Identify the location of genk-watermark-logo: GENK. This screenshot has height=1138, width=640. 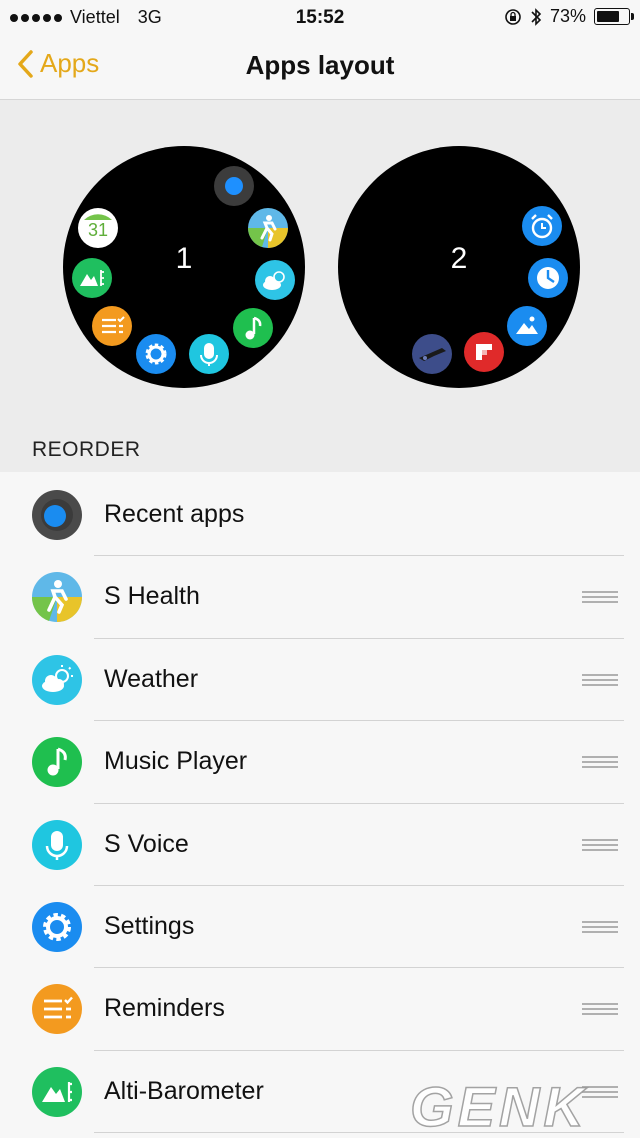
(498, 1106).